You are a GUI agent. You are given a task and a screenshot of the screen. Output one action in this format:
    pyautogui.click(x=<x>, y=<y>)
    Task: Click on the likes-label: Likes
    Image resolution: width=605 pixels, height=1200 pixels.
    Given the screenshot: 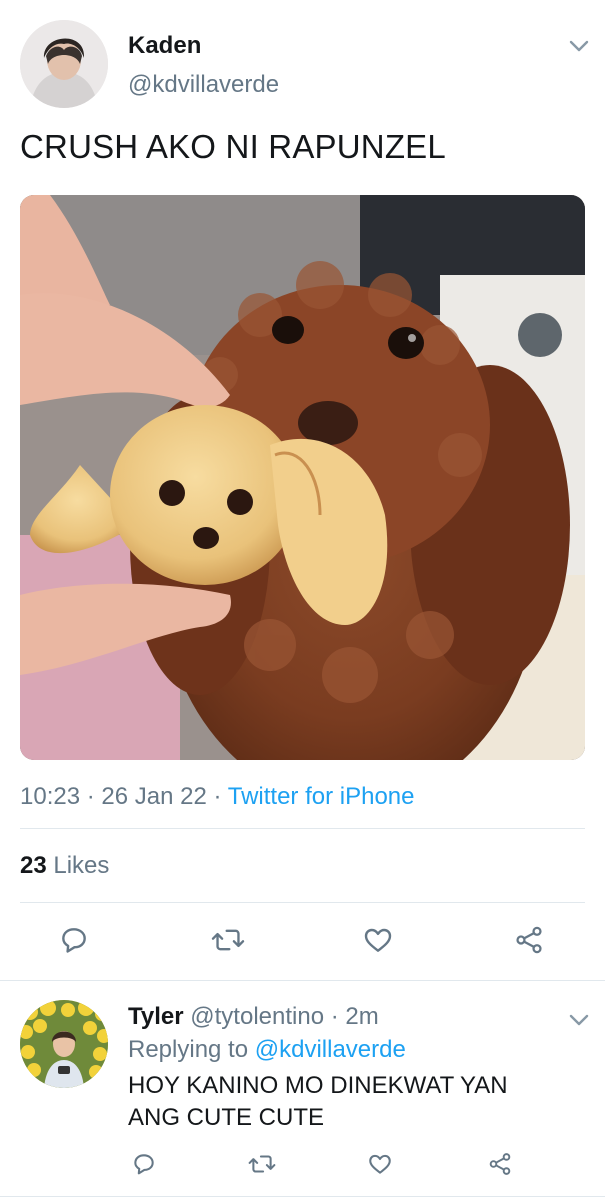 What is the action you would take?
    pyautogui.click(x=81, y=865)
    